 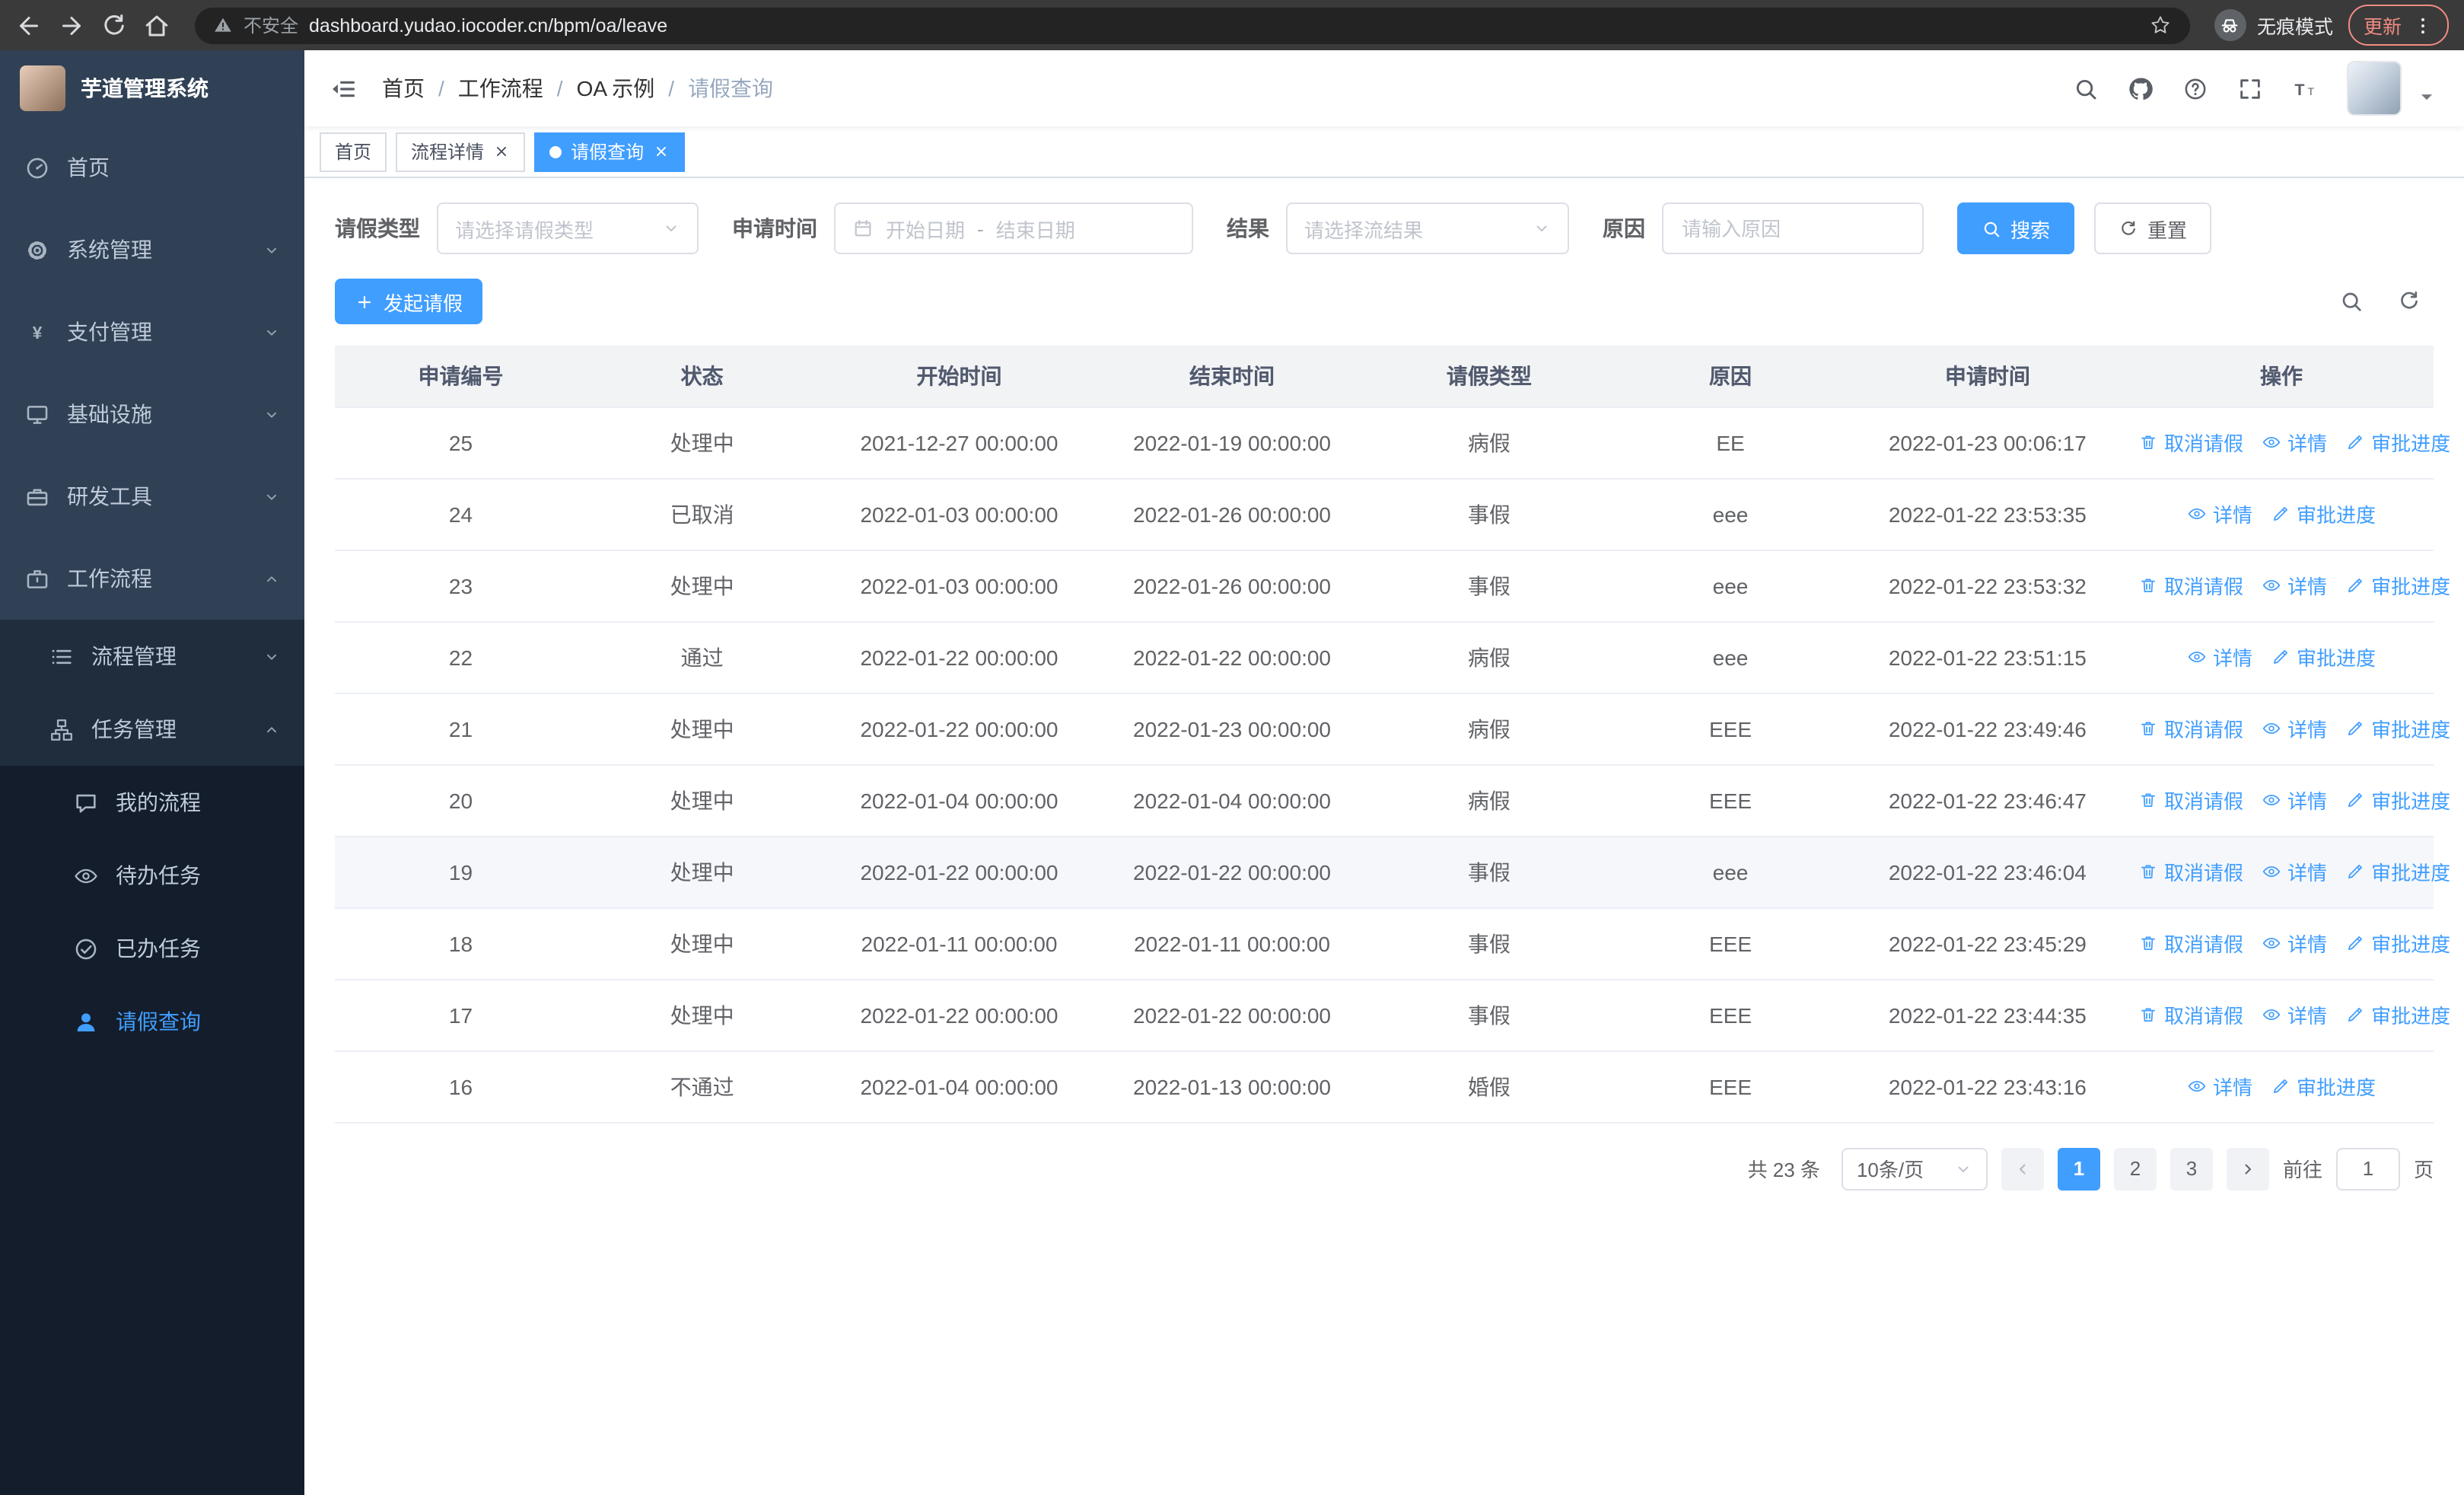 What do you see at coordinates (152, 496) in the screenshot?
I see `sidebar-item-dev-tools: 研发工具` at bounding box center [152, 496].